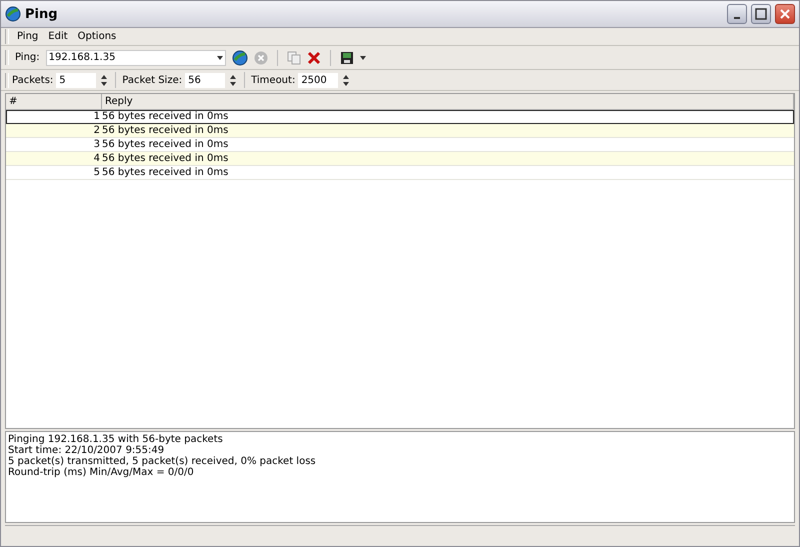 The image size is (800, 547). I want to click on close-icon, so click(785, 14).